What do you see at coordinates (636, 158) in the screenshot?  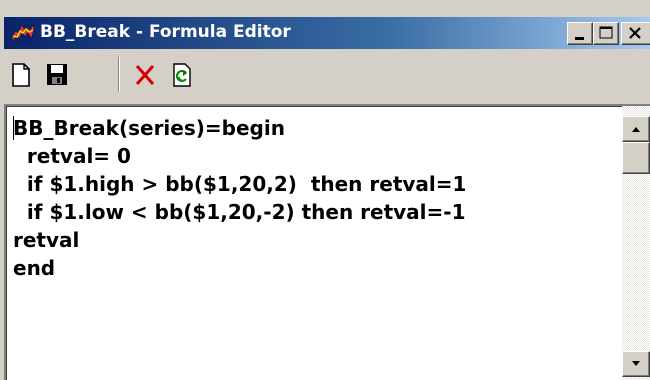 I see `scrollbar-thumb` at bounding box center [636, 158].